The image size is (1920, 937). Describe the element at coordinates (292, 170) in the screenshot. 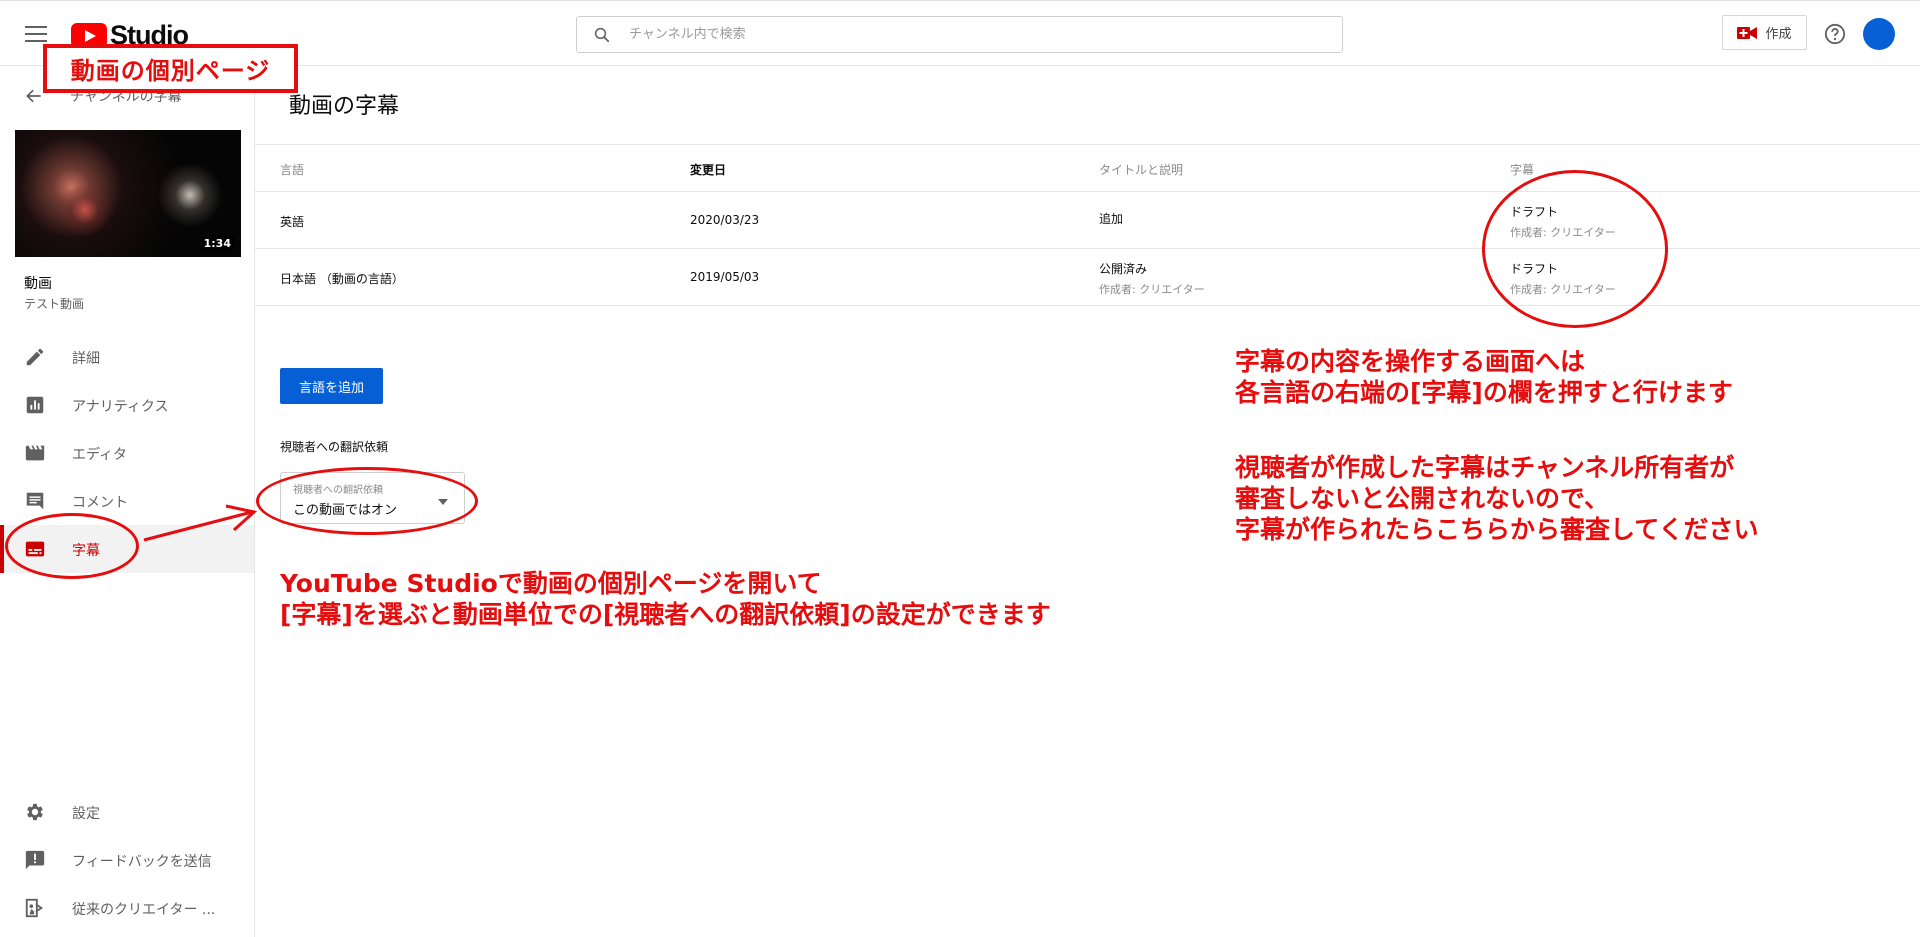

I see `column-header-language: 言語` at that location.